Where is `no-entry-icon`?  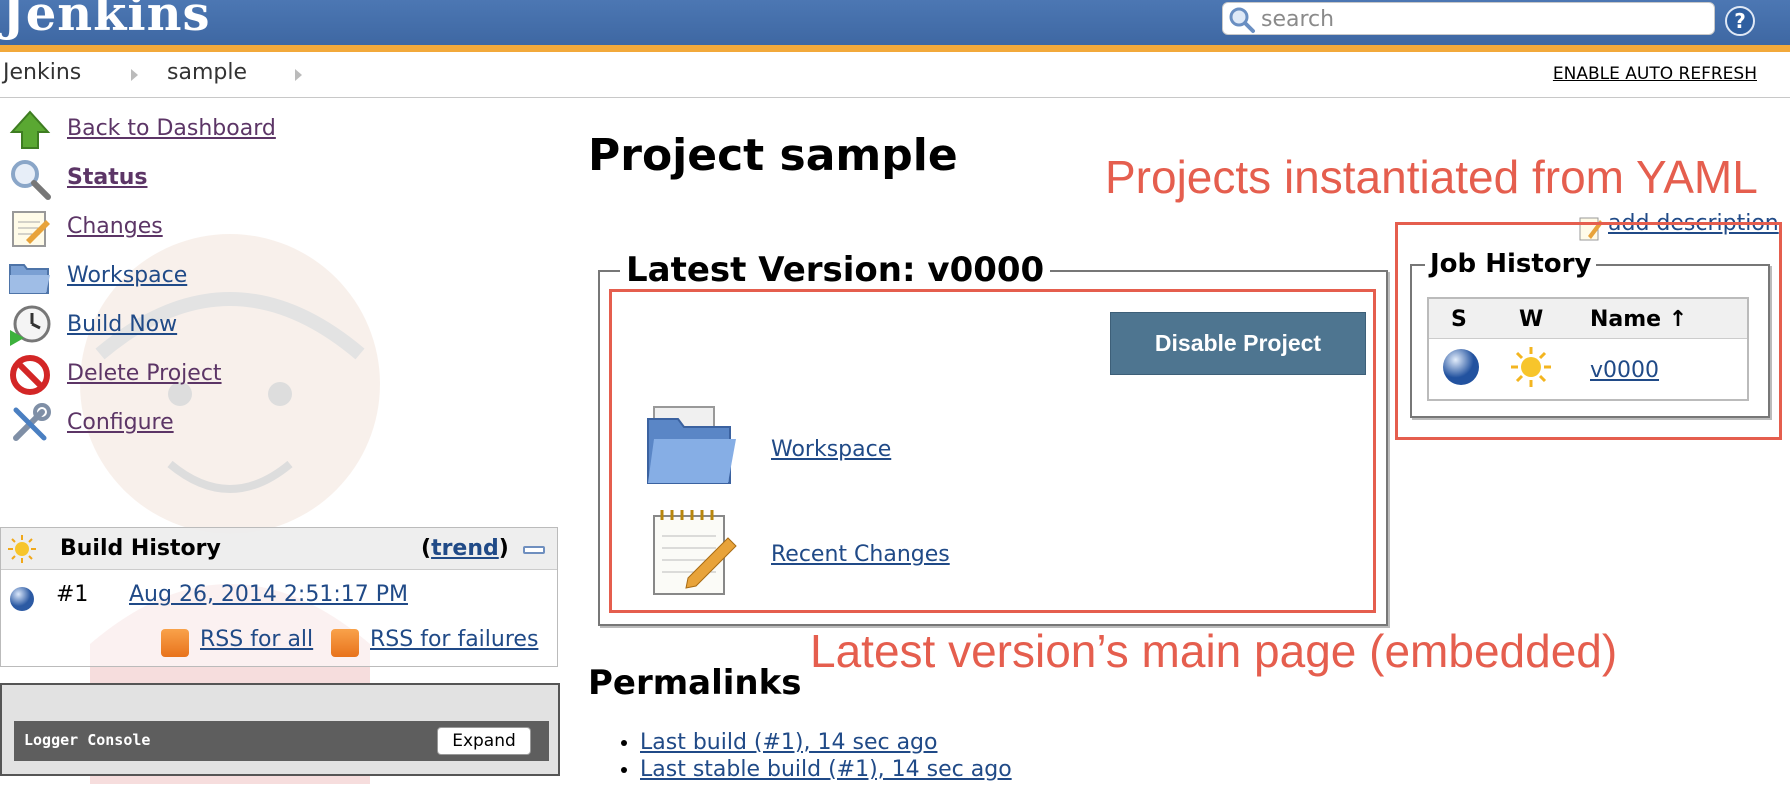
no-entry-icon is located at coordinates (30, 375).